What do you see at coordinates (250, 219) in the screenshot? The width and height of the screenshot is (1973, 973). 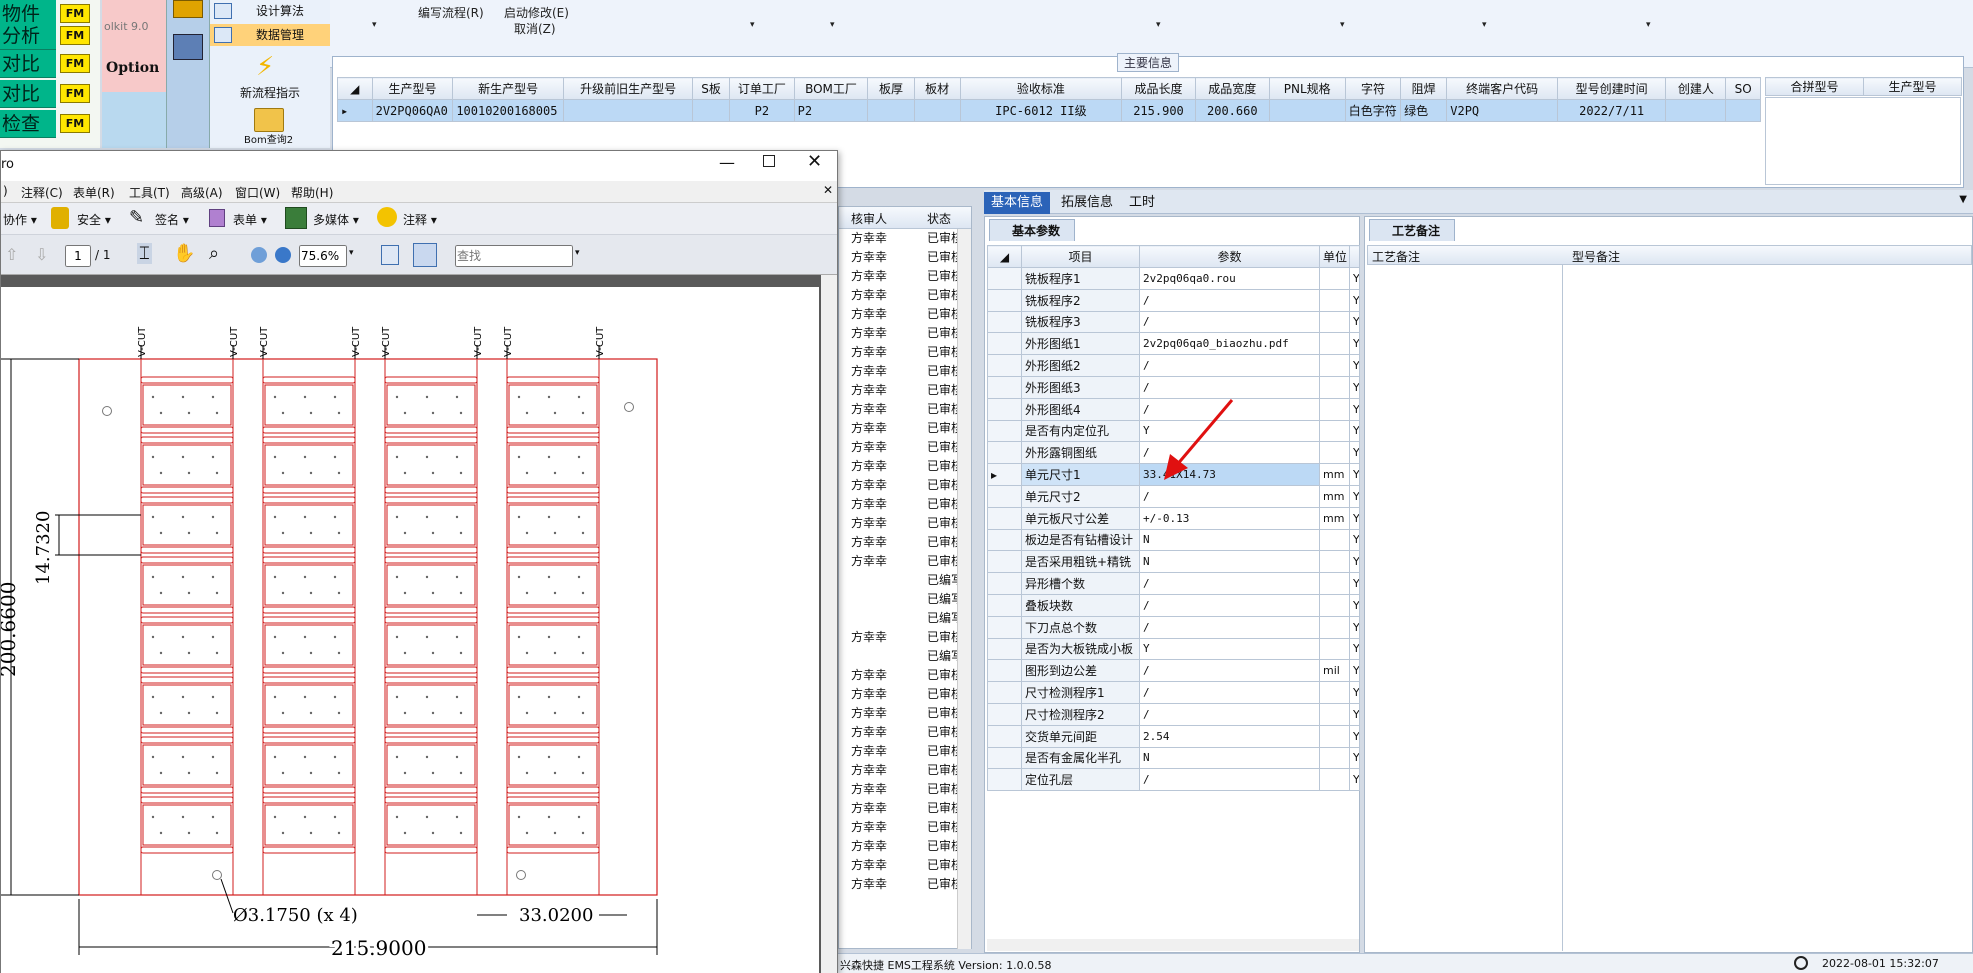 I see `toolbar-form-button: 表单 ▾` at bounding box center [250, 219].